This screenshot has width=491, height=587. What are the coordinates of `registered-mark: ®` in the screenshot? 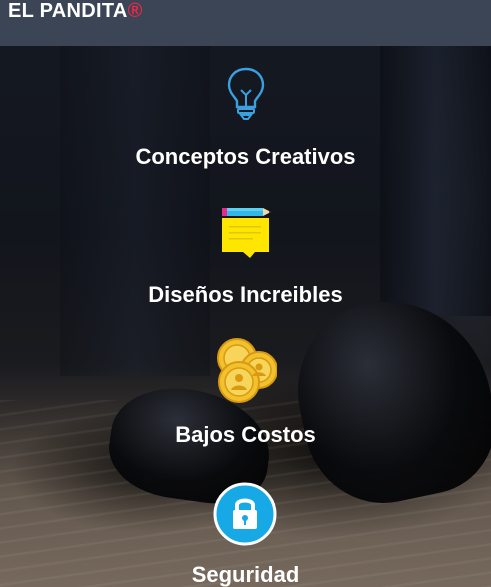 It's located at (135, 11).